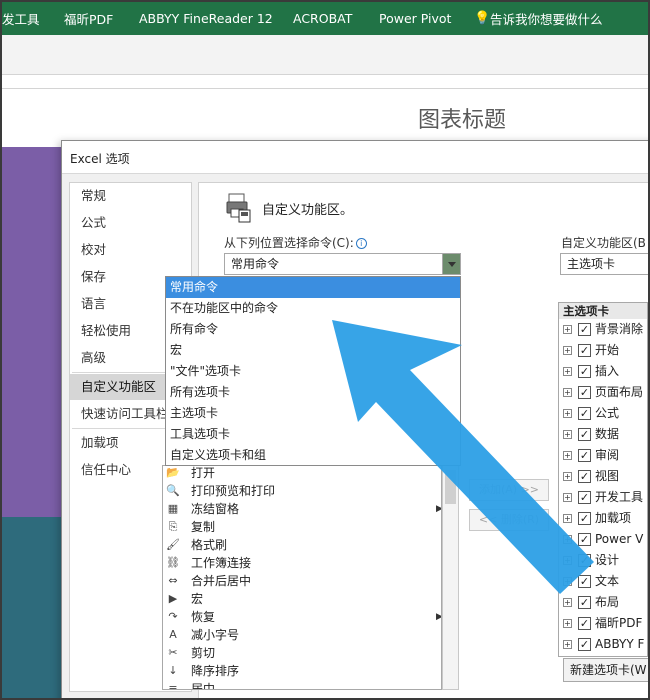  What do you see at coordinates (450, 487) in the screenshot?
I see `scrollbar-thumb` at bounding box center [450, 487].